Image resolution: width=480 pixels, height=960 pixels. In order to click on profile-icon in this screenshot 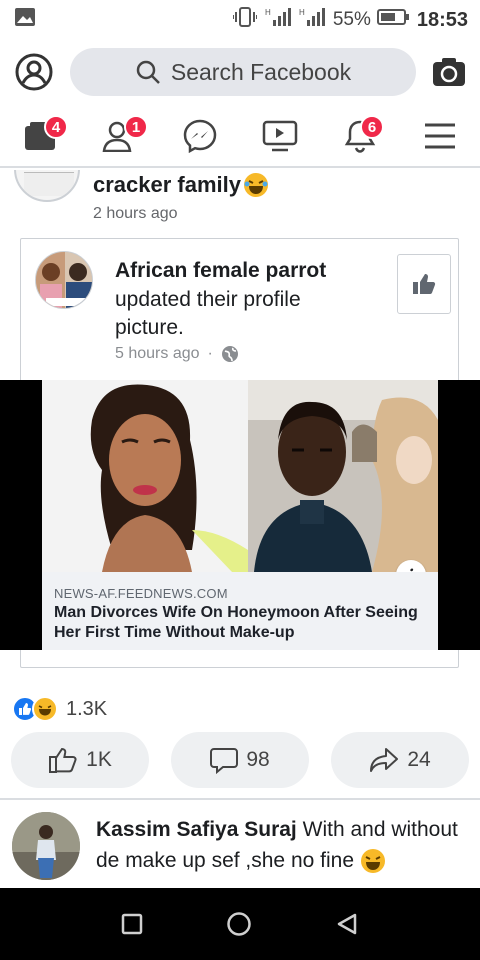, I will do `click(34, 72)`.